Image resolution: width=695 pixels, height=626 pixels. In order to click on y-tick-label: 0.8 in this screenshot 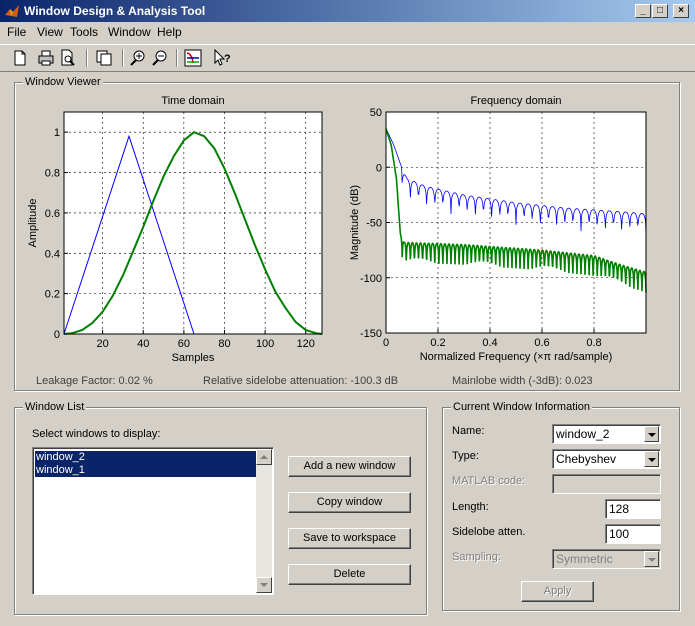, I will do `click(52, 174)`.